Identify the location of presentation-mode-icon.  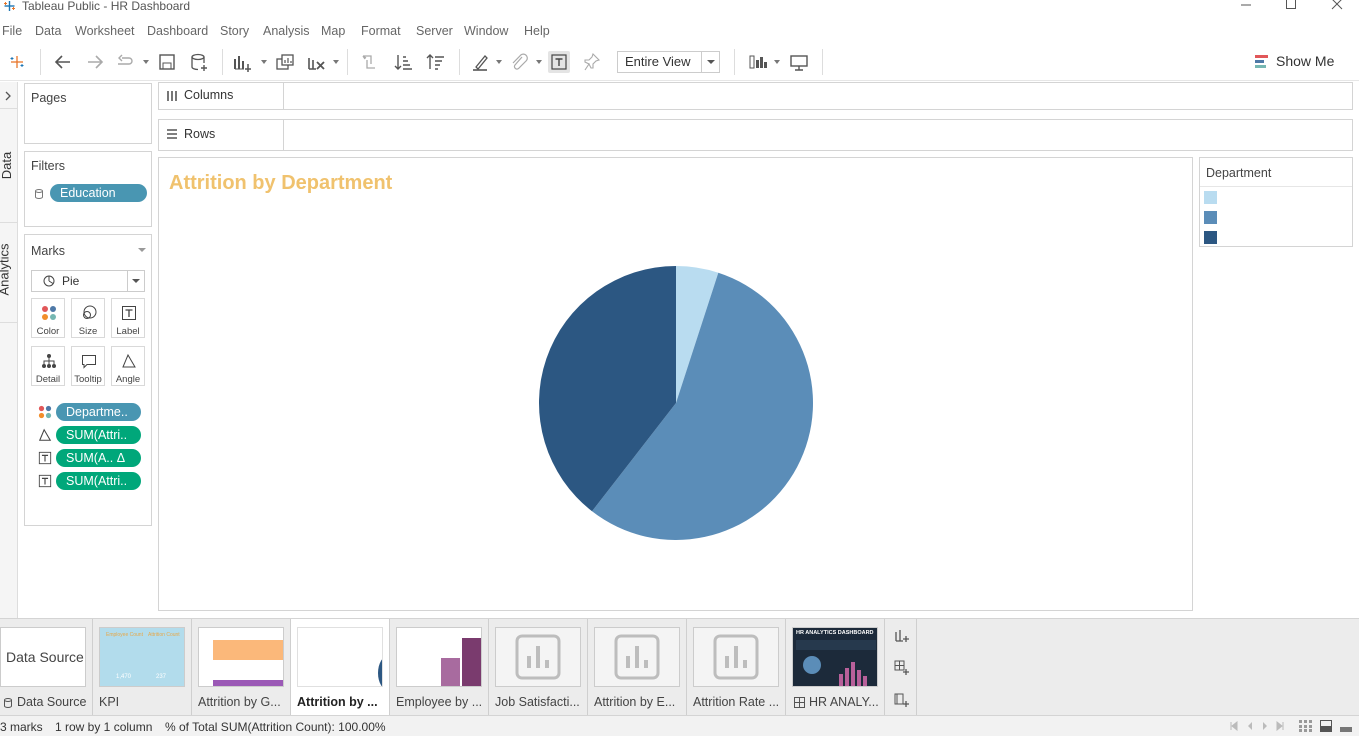
(799, 62).